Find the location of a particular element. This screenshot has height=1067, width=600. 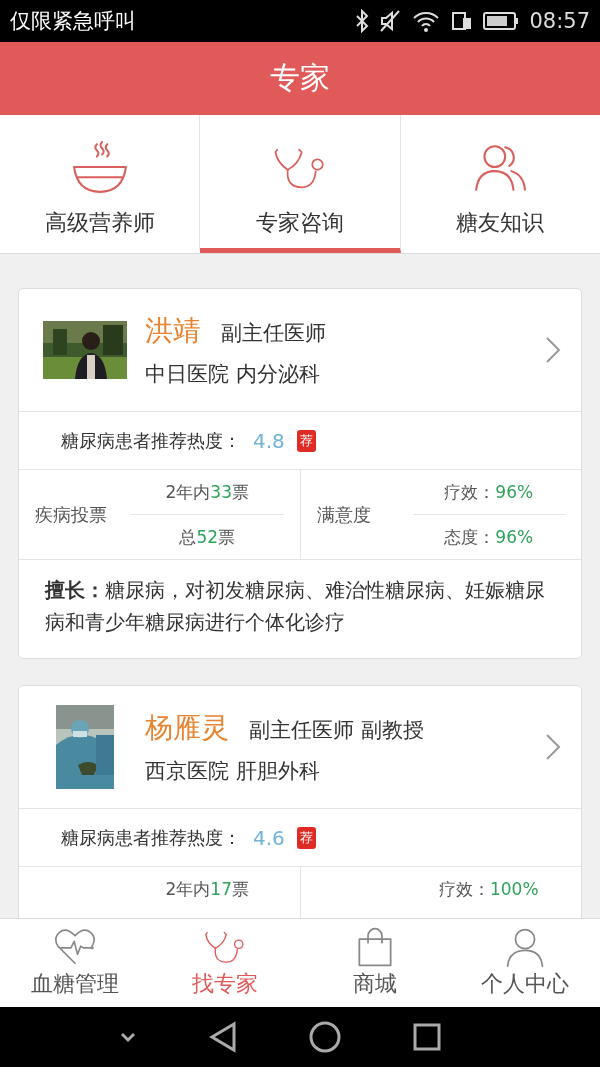

effect-rating: 疗效：96% is located at coordinates (489, 492).